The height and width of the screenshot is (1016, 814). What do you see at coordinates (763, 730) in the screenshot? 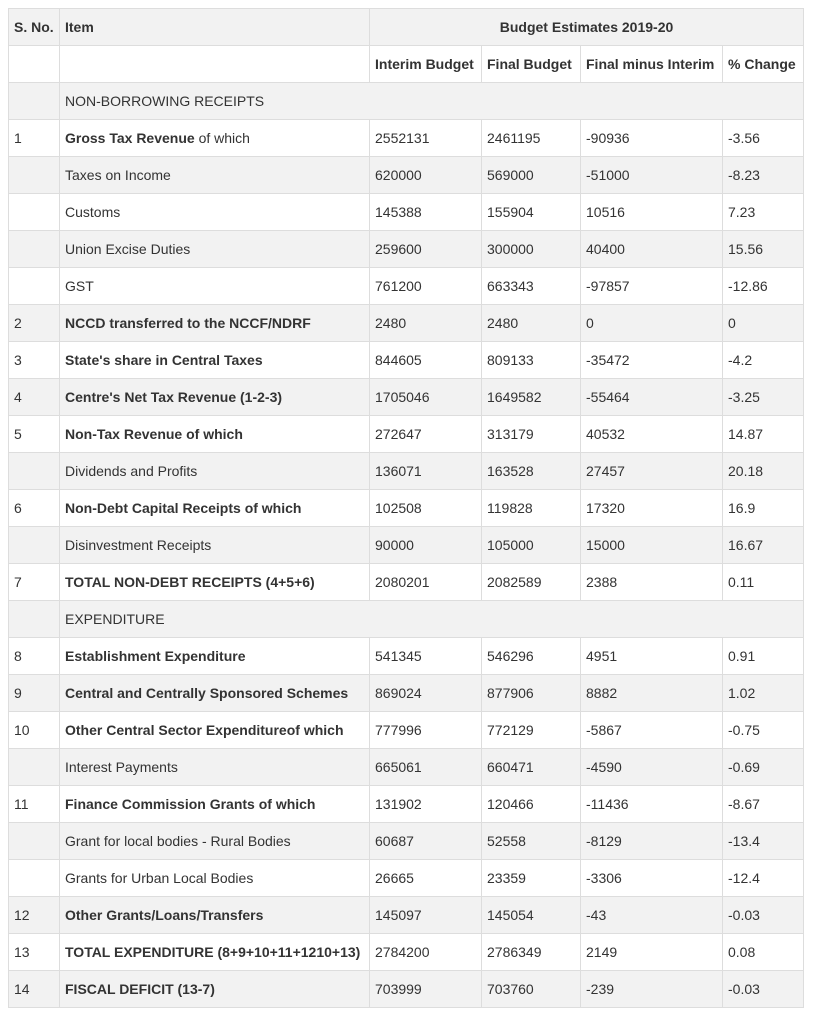
I see `percent-change-cell: -0.75` at bounding box center [763, 730].